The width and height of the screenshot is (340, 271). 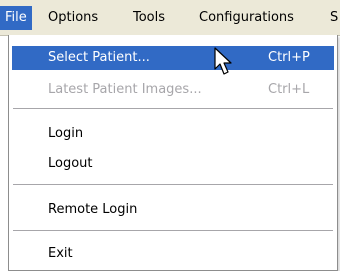 What do you see at coordinates (289, 89) in the screenshot?
I see `latest-patient-images-shortcut: Ctrl+L` at bounding box center [289, 89].